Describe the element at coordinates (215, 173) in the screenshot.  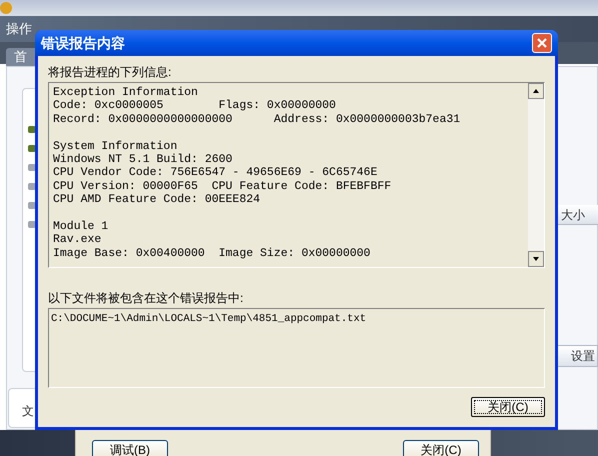
I see `report-line: CPU Vendor Code: 756E6547 - 49656E69 - 6C65746E` at that location.